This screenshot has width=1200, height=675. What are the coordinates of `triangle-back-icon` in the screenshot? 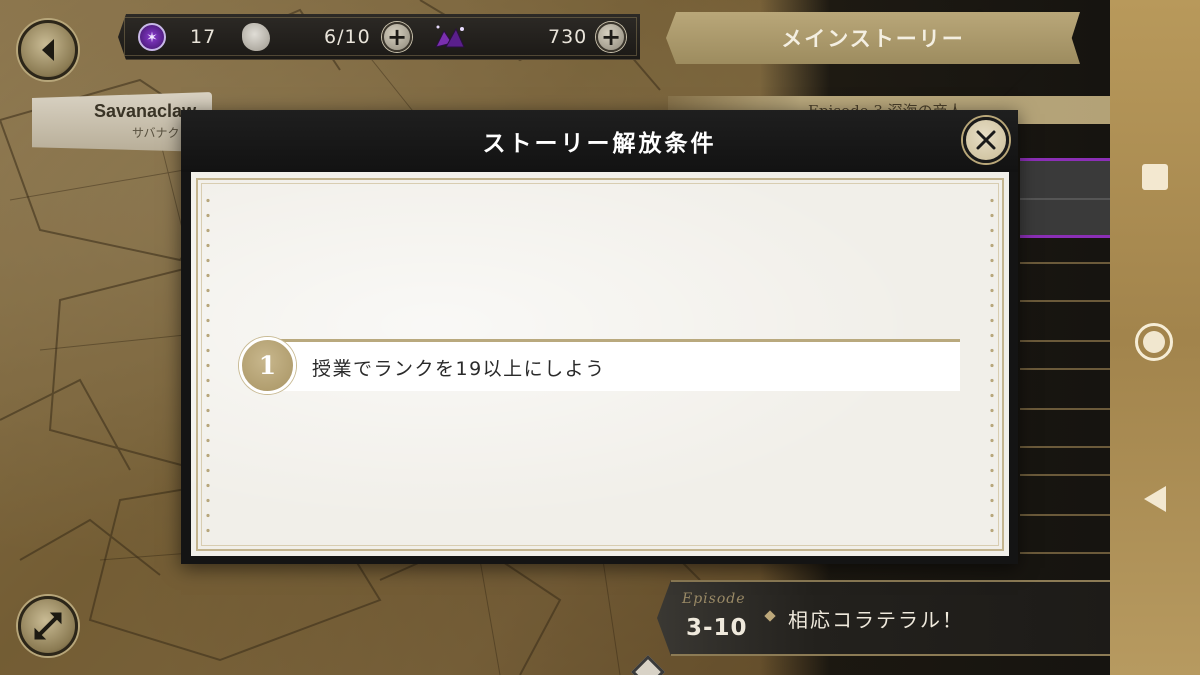 It's located at (1155, 499).